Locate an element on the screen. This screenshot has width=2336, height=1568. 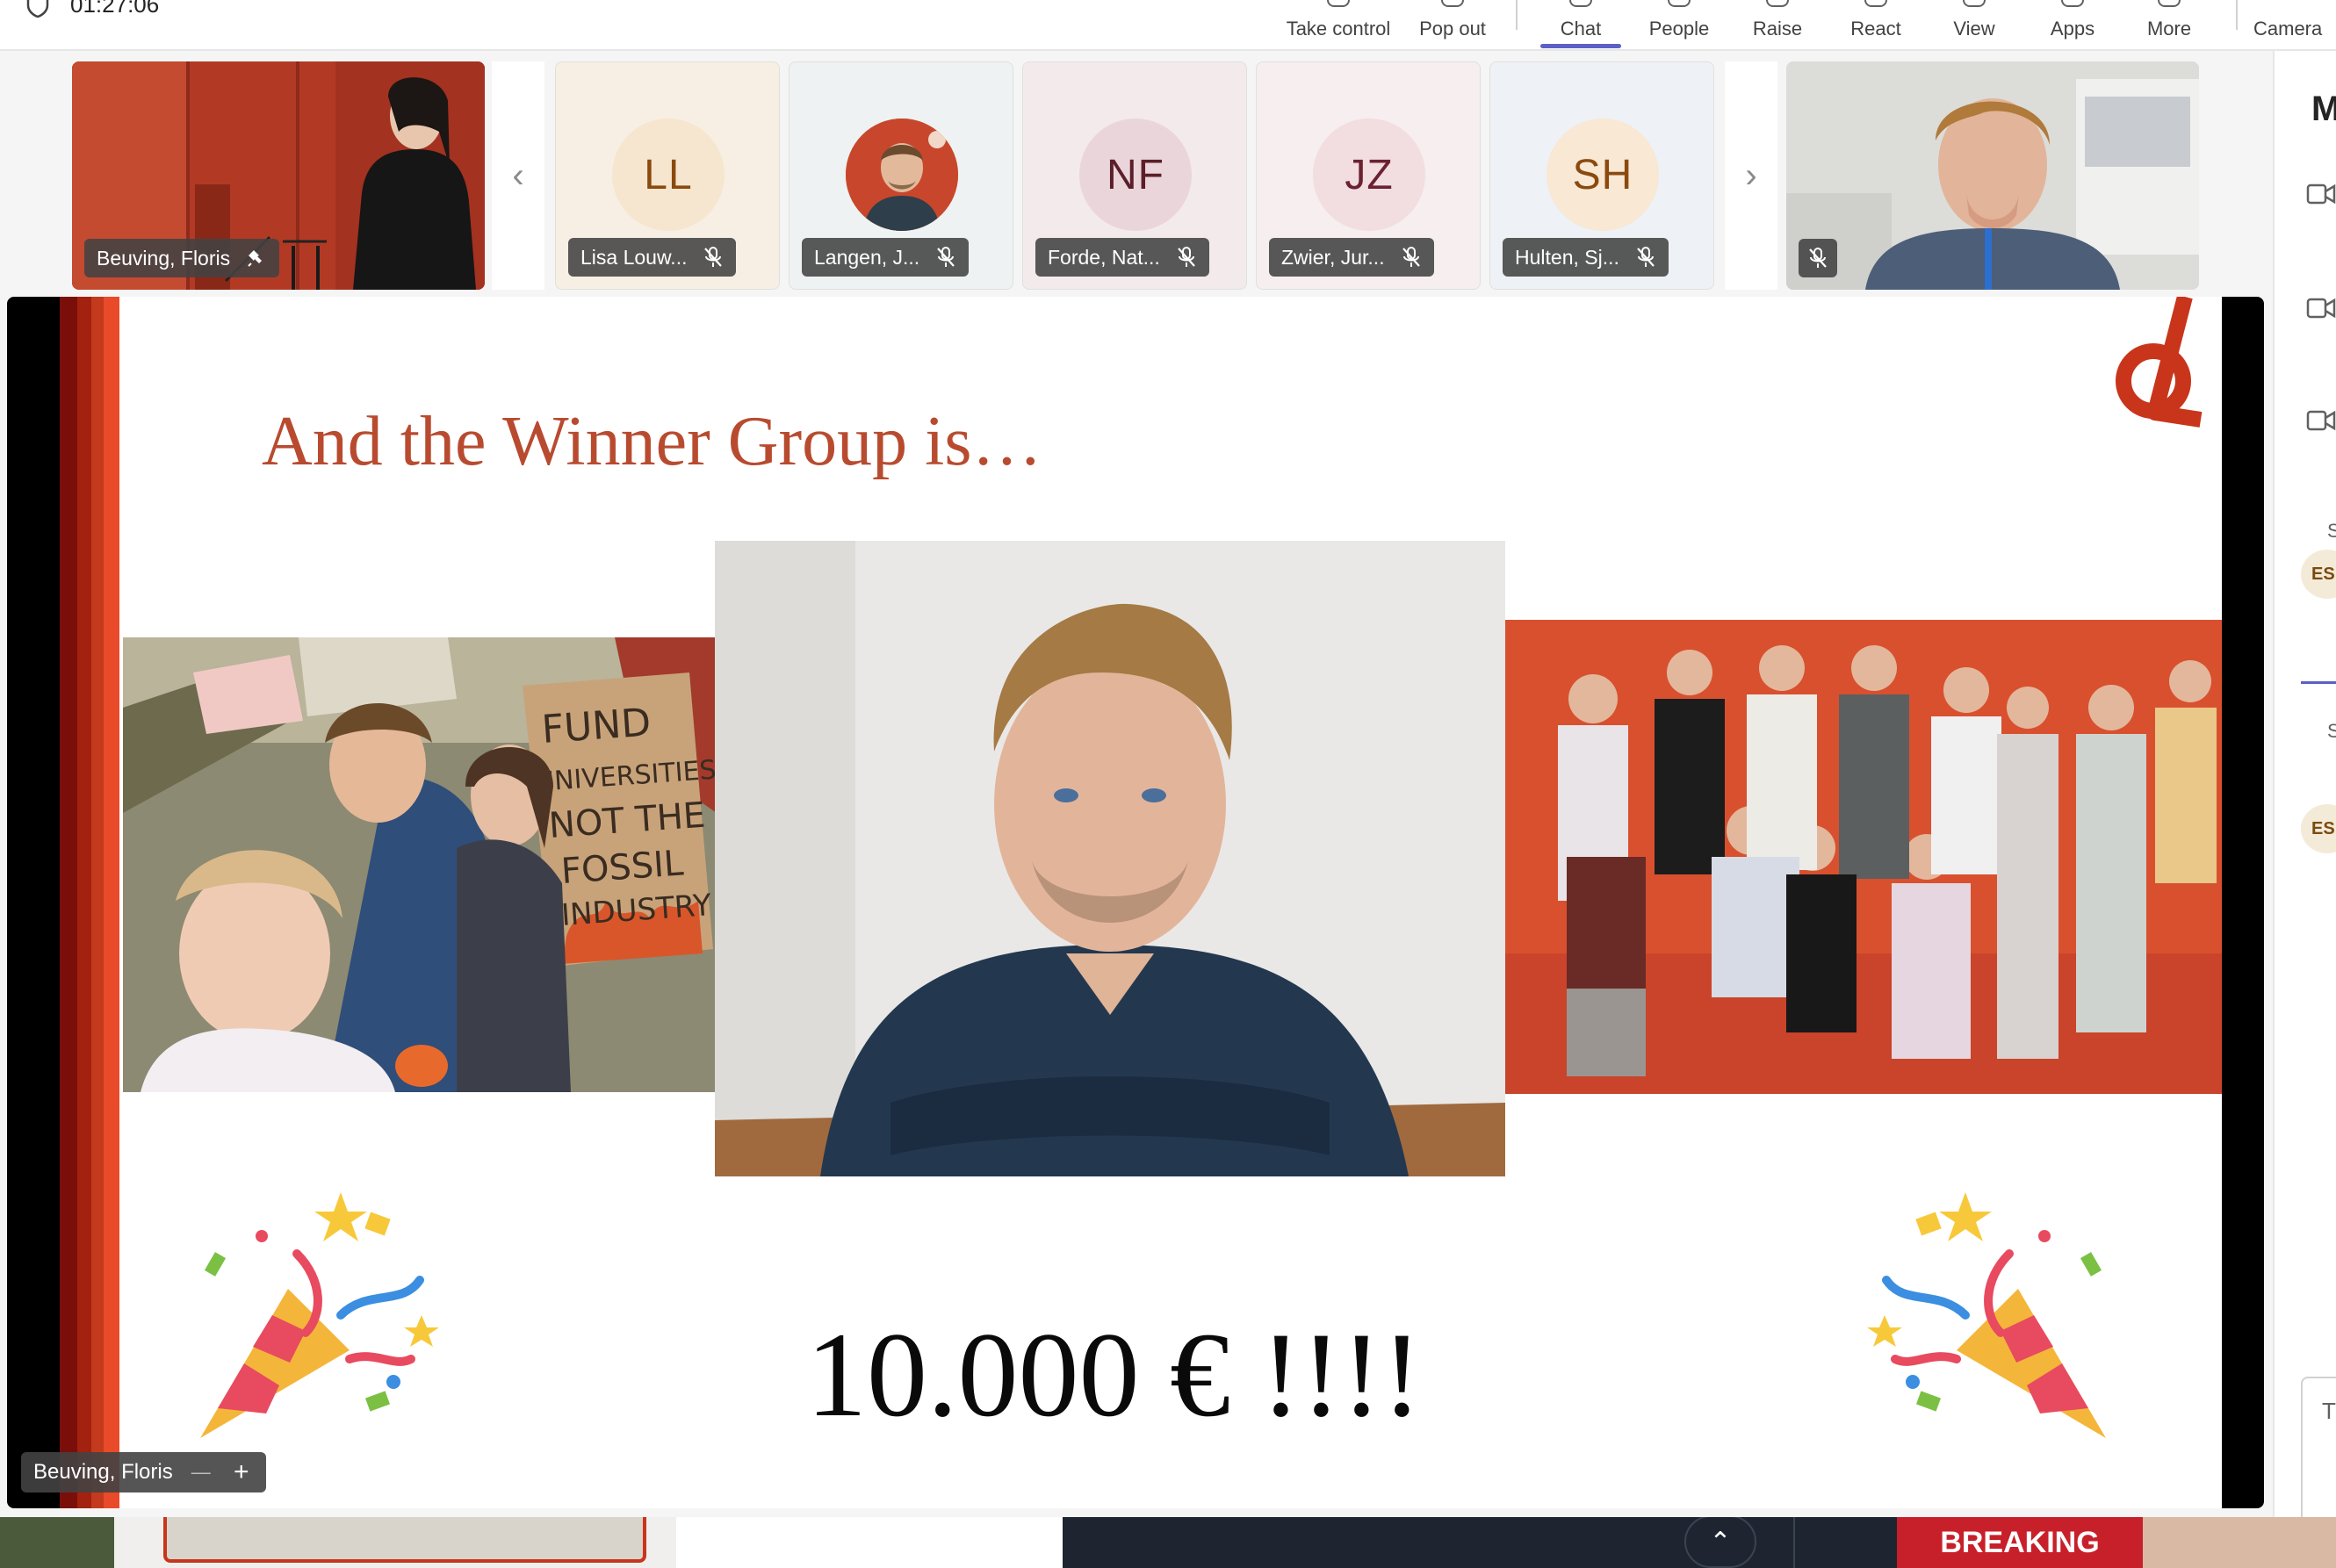
pinned-name: Beuving, Floris is located at coordinates (164, 258).